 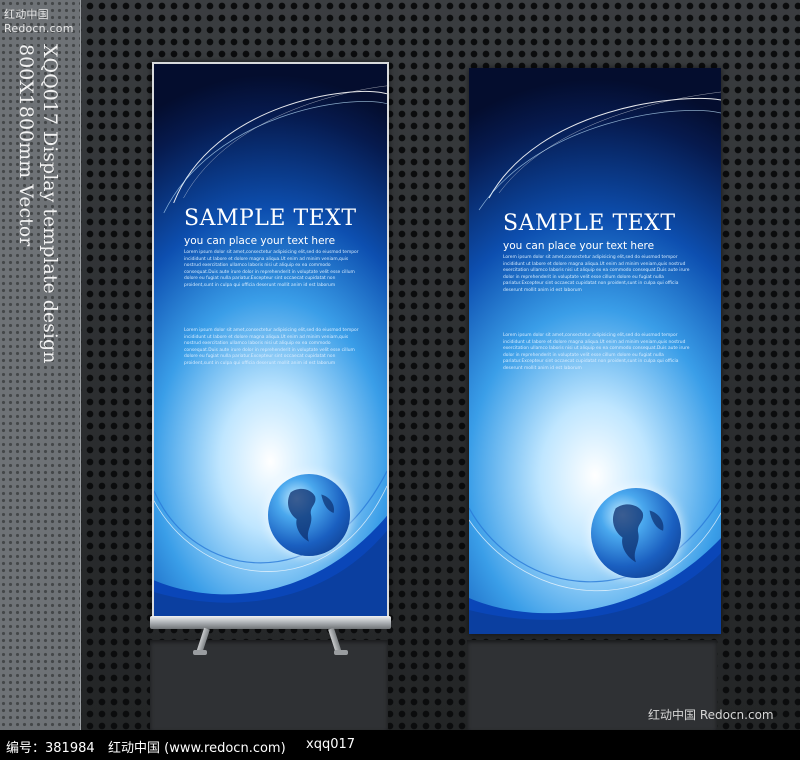 I want to click on footer-id: 编号：381984, so click(x=50, y=748).